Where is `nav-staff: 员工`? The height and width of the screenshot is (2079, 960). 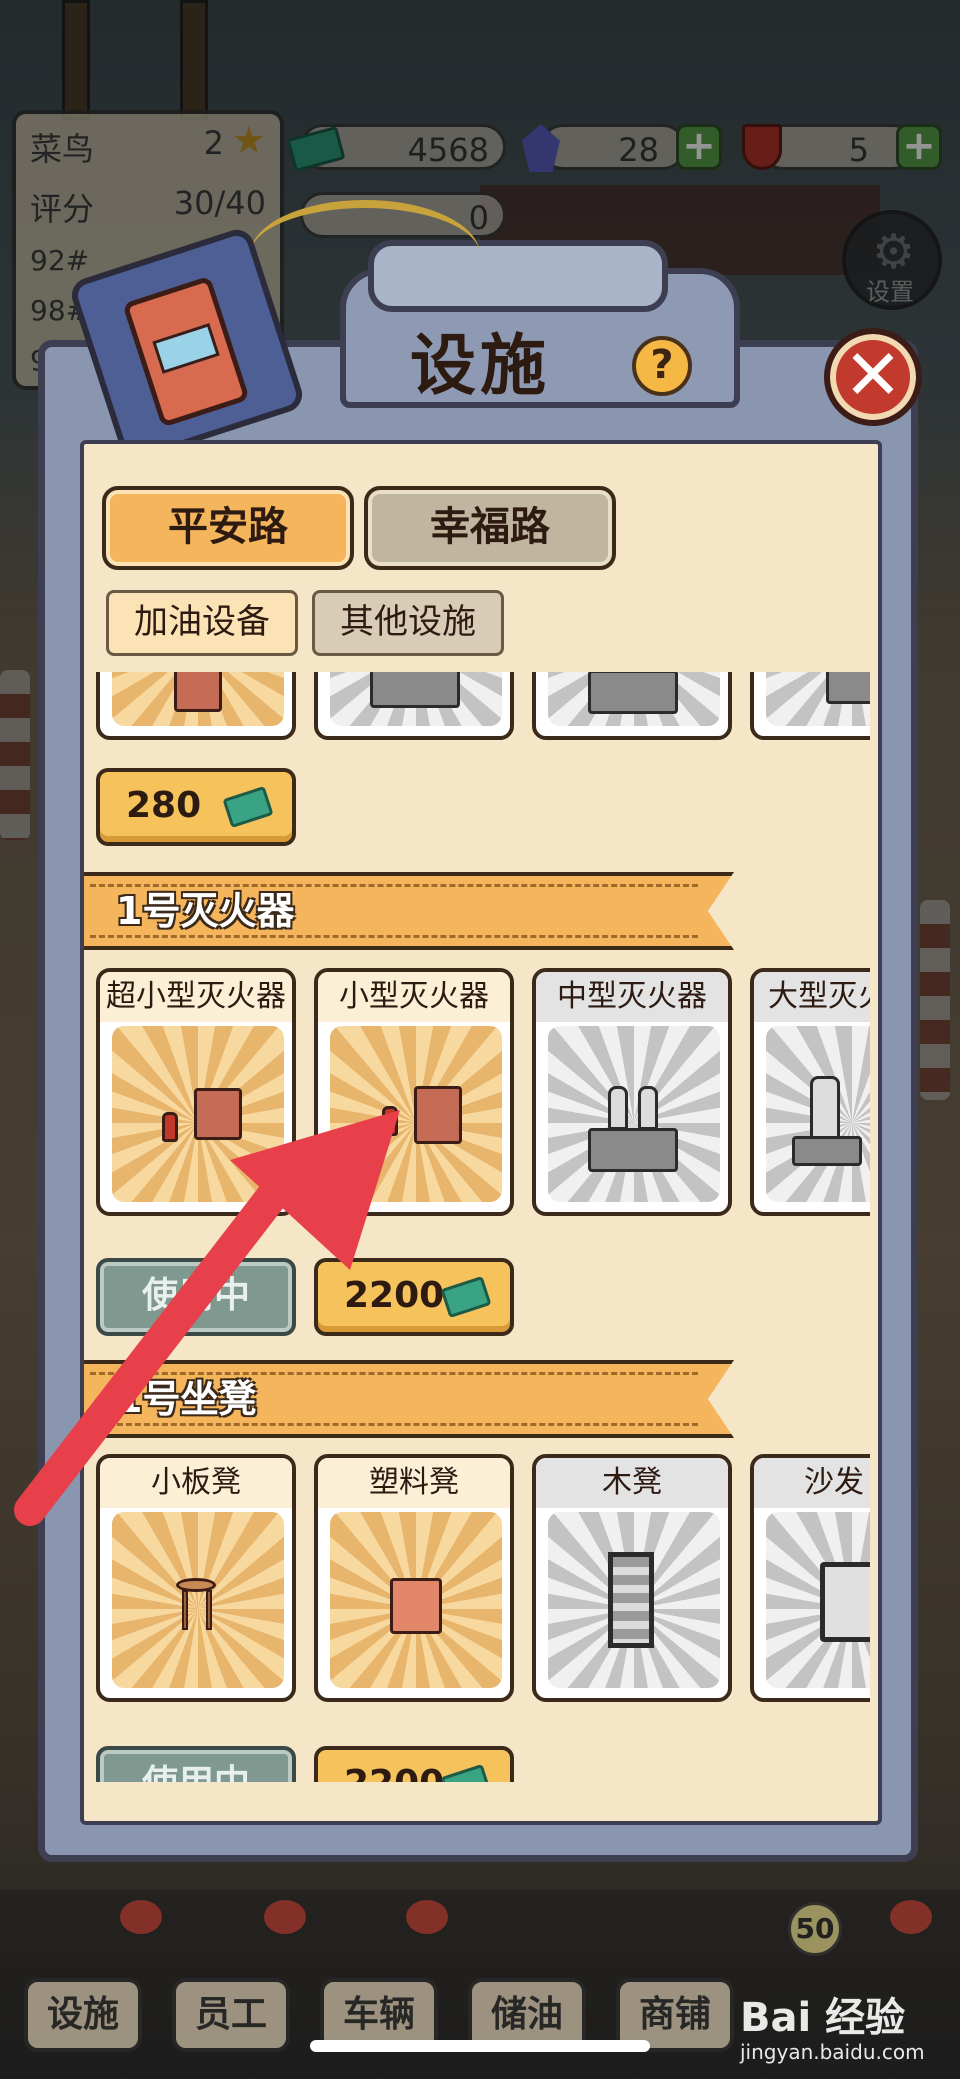
nav-staff: 员工 is located at coordinates (231, 2015).